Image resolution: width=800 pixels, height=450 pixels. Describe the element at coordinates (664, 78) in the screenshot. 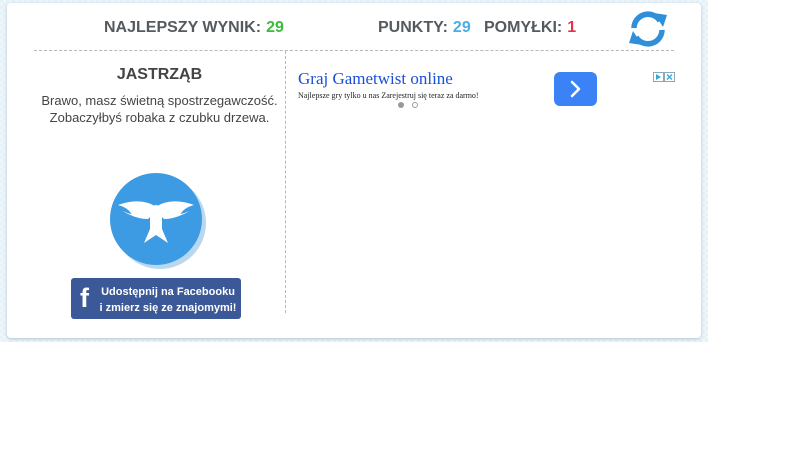

I see `ad-choices-icon` at that location.